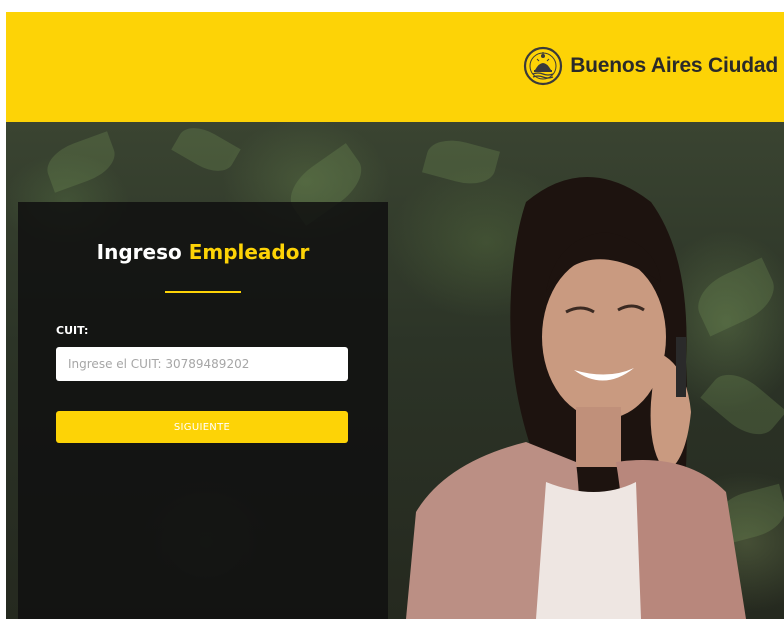 The image size is (784, 619). I want to click on login-title-main: Ingreso, so click(139, 252).